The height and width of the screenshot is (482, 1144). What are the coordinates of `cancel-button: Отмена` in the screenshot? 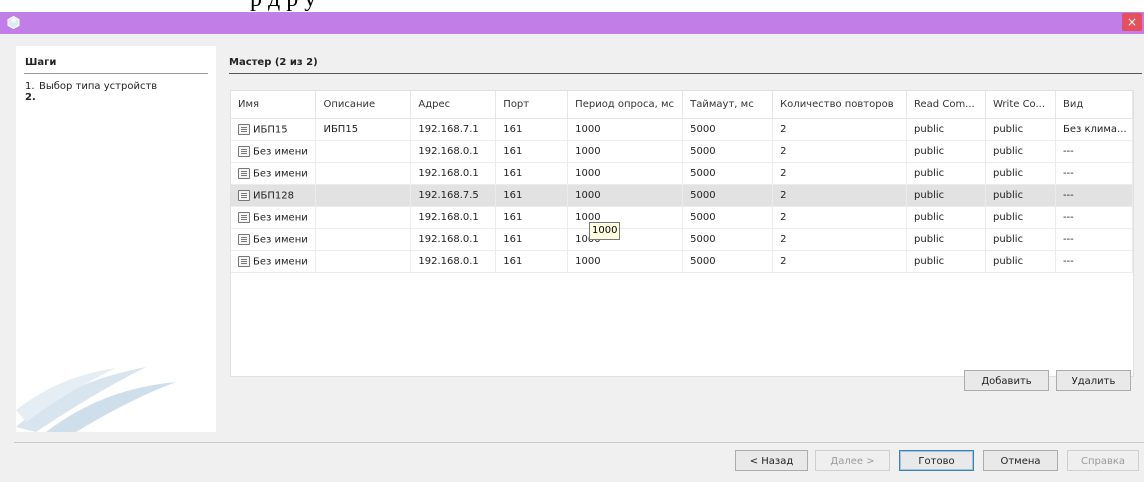 It's located at (1020, 460).